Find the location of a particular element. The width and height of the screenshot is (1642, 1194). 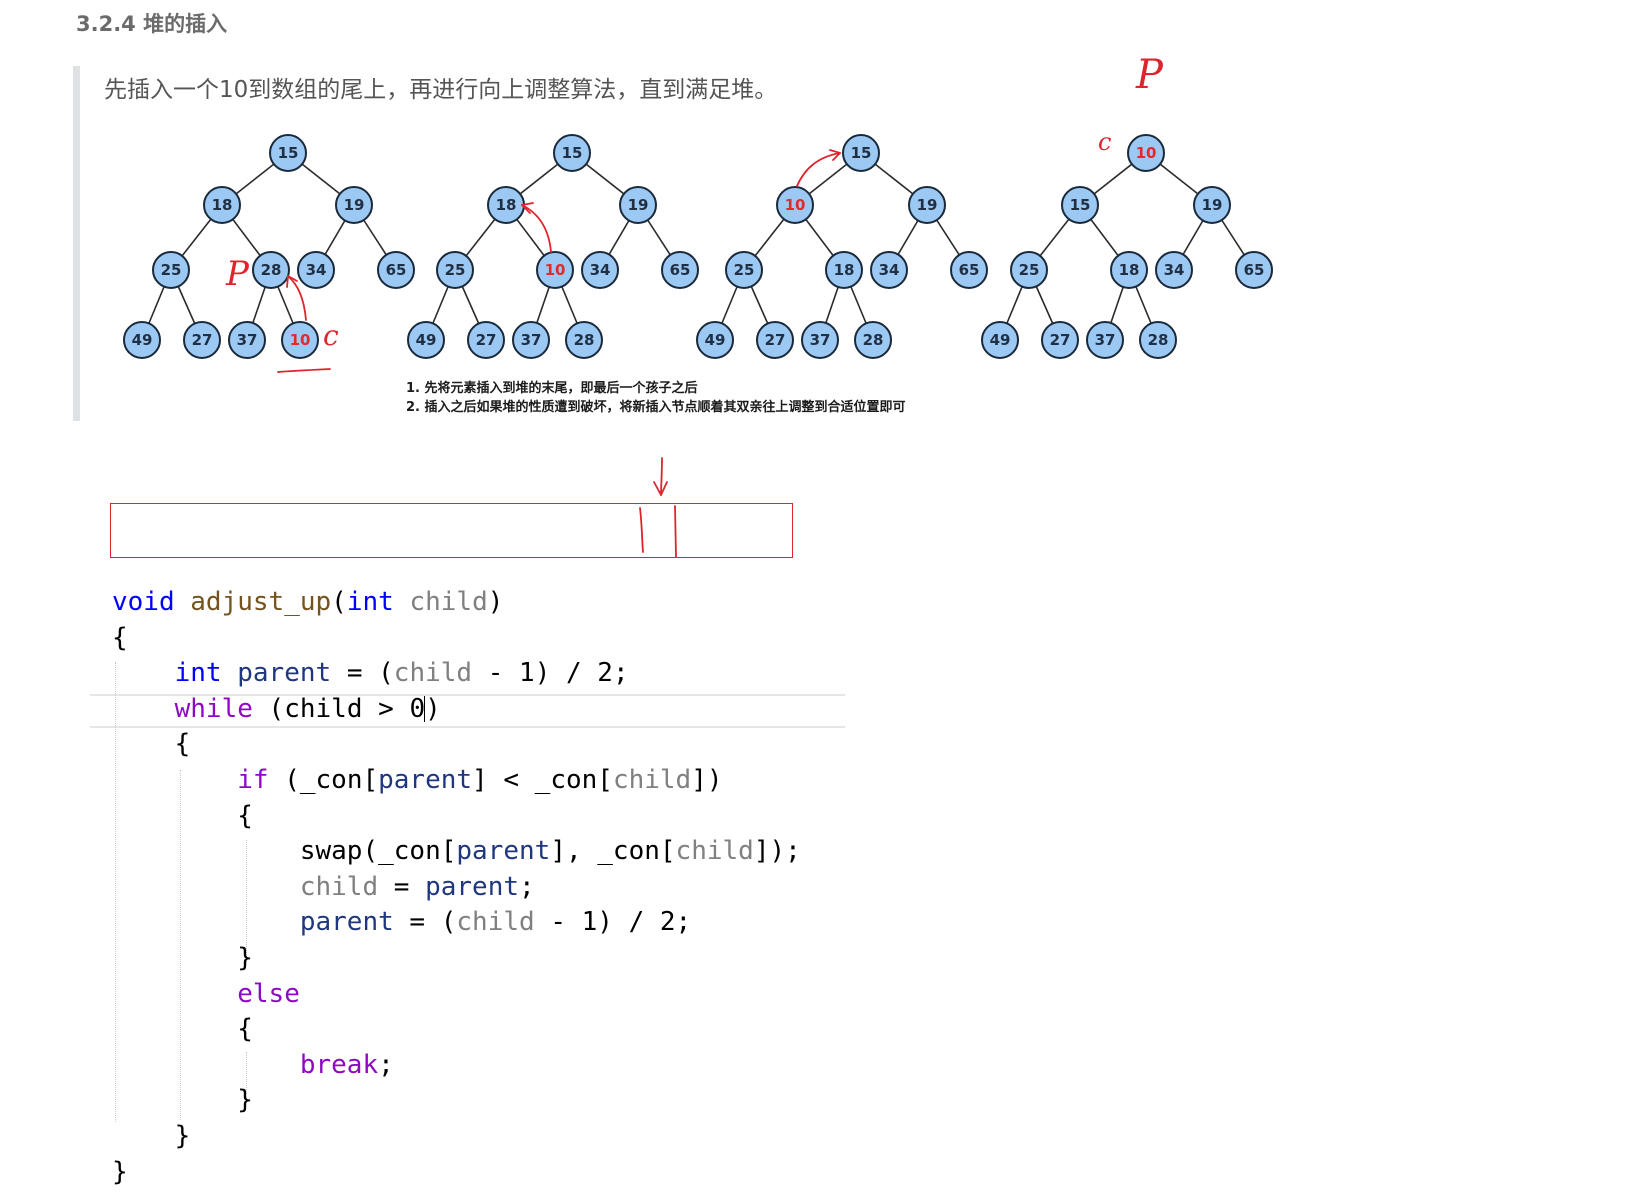

code-line-8: swap(_con[parent], _con[child]); is located at coordinates (550, 851).